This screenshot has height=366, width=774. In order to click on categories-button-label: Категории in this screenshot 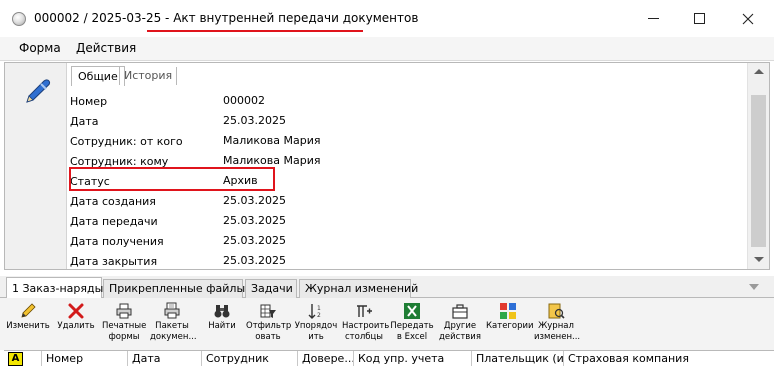, I will do `click(510, 326)`.